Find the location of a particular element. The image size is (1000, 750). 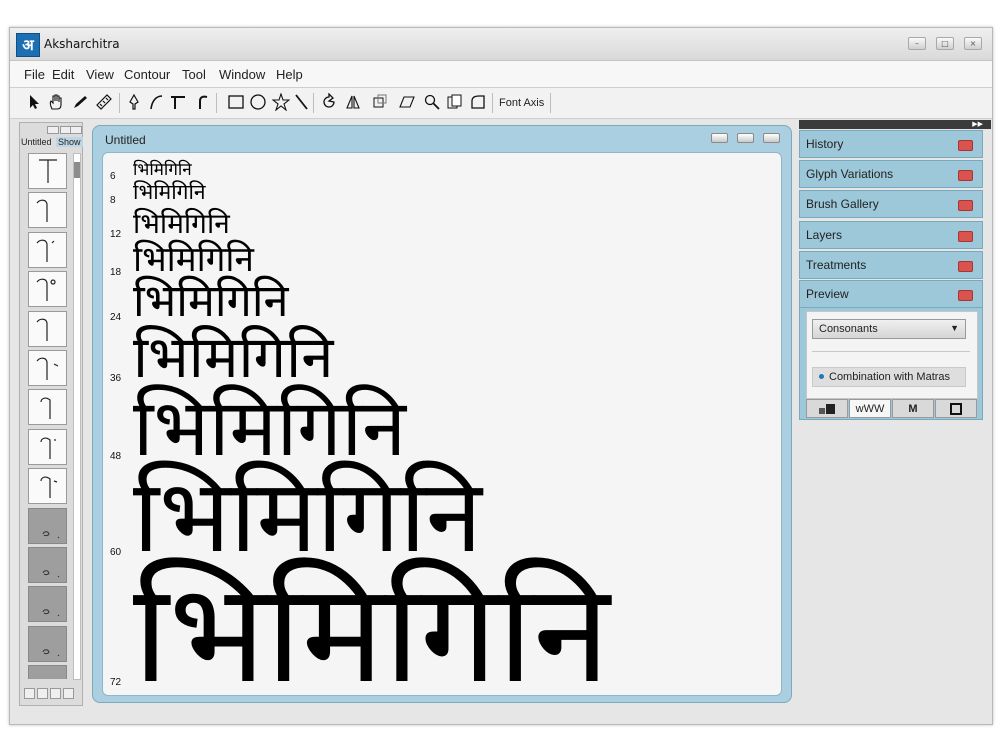

menu-help: Help is located at coordinates (289, 74).